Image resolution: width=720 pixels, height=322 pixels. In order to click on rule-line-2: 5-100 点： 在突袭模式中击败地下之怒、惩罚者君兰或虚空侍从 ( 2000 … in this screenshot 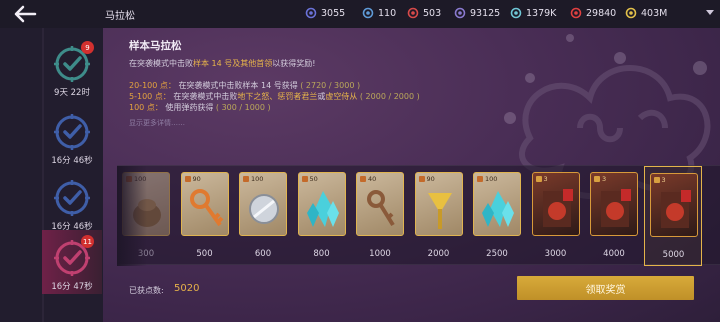, I will do `click(274, 96)`.